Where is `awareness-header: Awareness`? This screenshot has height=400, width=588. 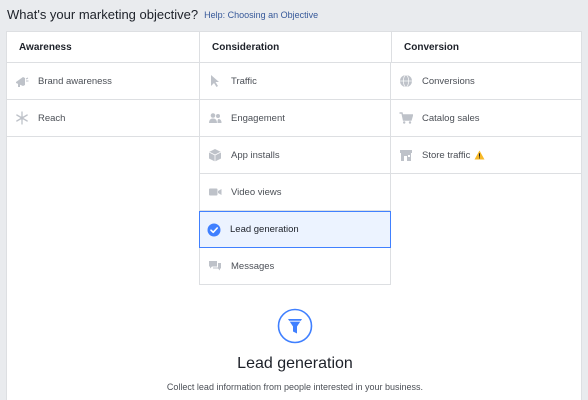 awareness-header: Awareness is located at coordinates (103, 47).